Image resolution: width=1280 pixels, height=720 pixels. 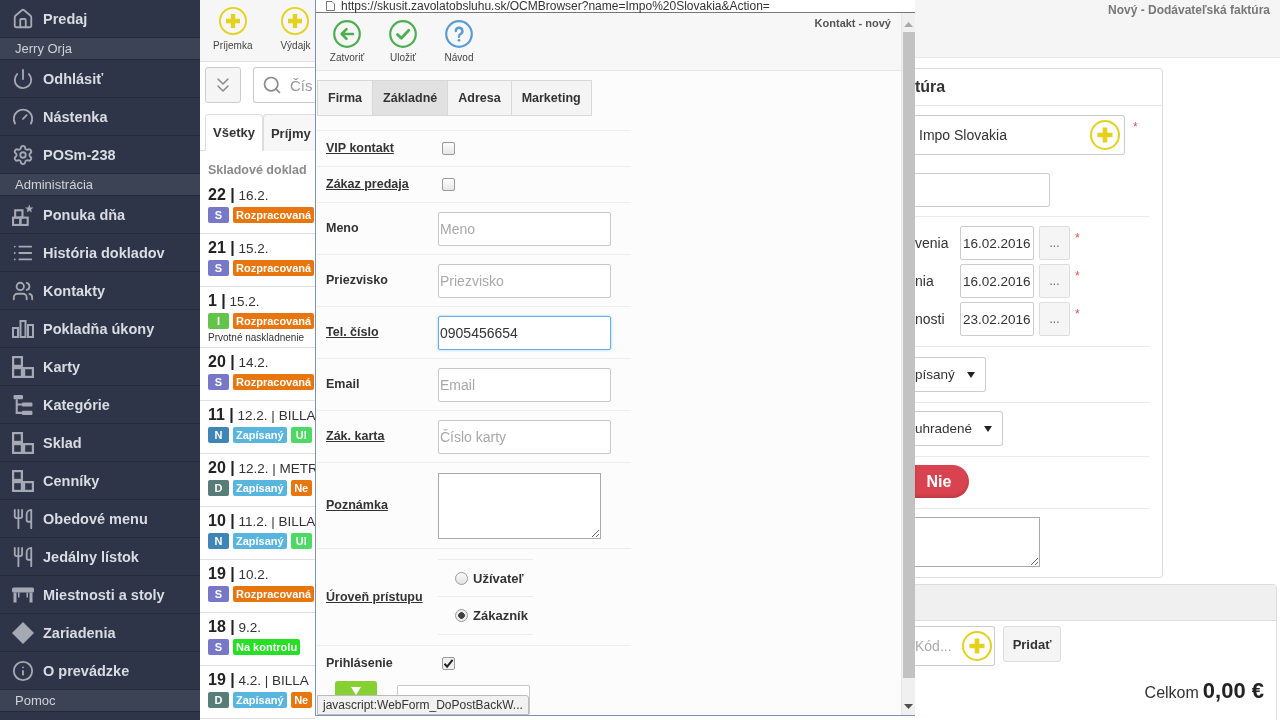 I want to click on field-value: Impo Slovakia, so click(x=963, y=135).